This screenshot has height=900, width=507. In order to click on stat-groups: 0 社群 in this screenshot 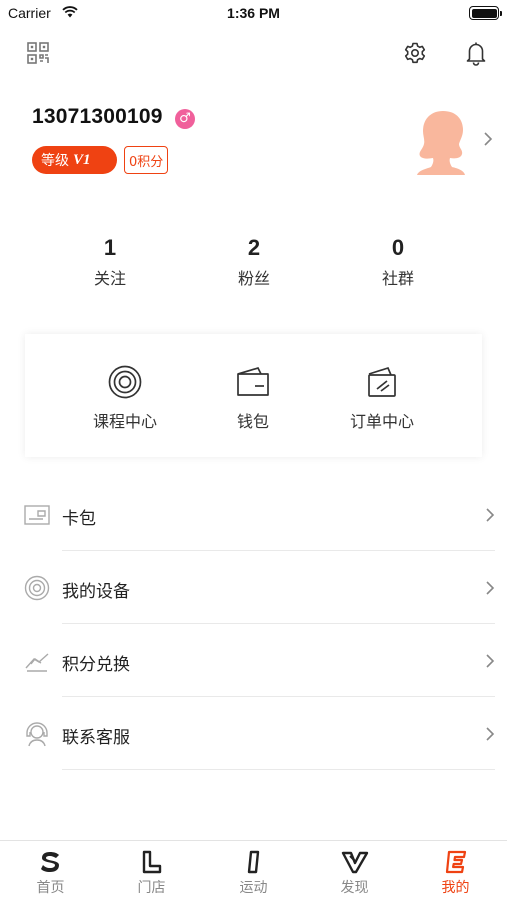, I will do `click(398, 262)`.